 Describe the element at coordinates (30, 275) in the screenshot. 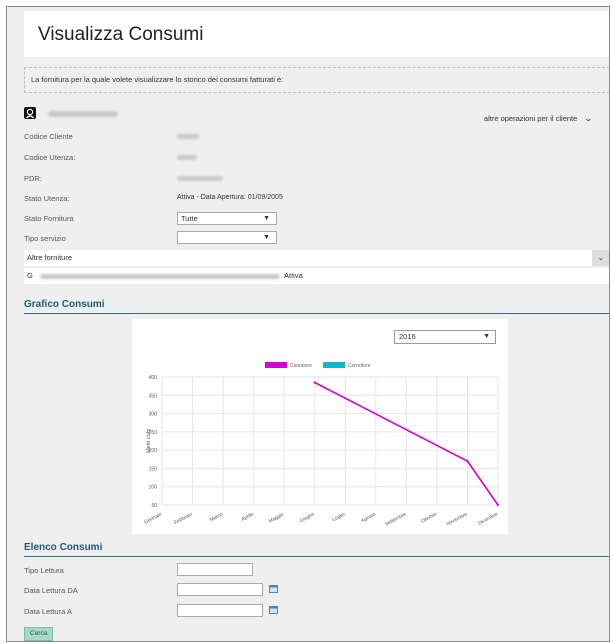

I see `supply-type-letter: G` at that location.